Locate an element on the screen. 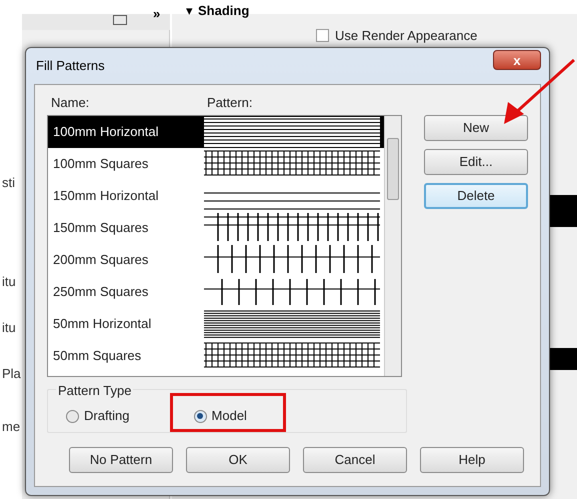 This screenshot has width=577, height=499. panel-icon is located at coordinates (120, 20).